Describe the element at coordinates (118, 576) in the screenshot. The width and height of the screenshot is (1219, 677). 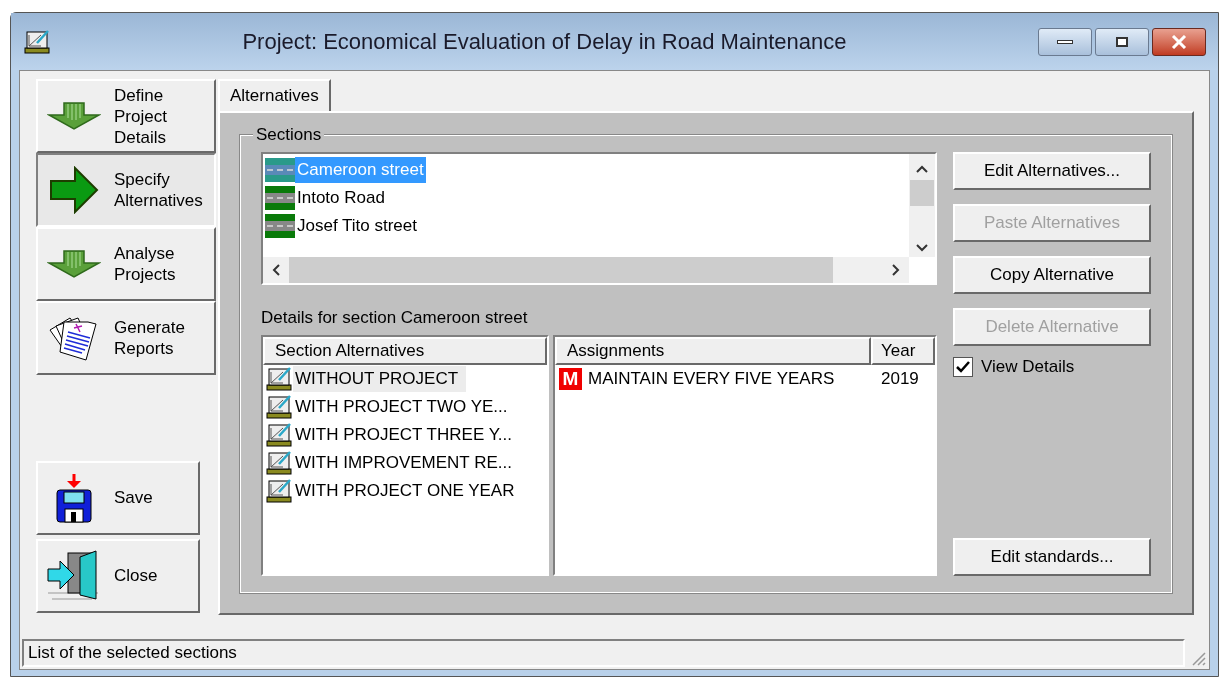
I see `close-window-button: Close` at that location.